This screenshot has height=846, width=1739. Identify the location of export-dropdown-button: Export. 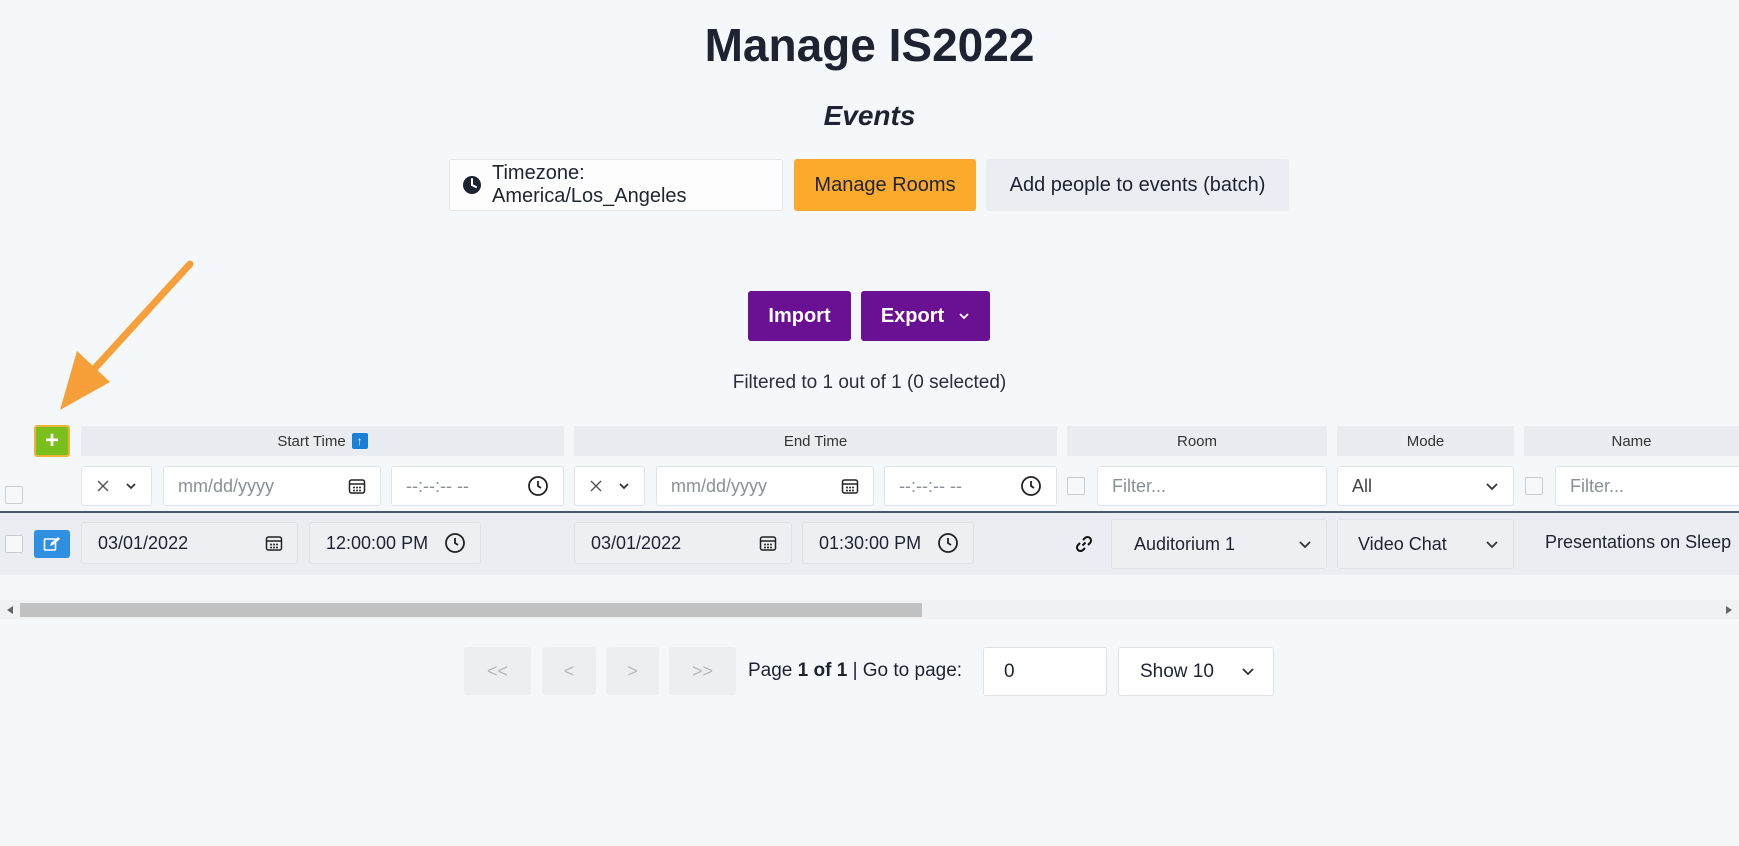
(925, 316).